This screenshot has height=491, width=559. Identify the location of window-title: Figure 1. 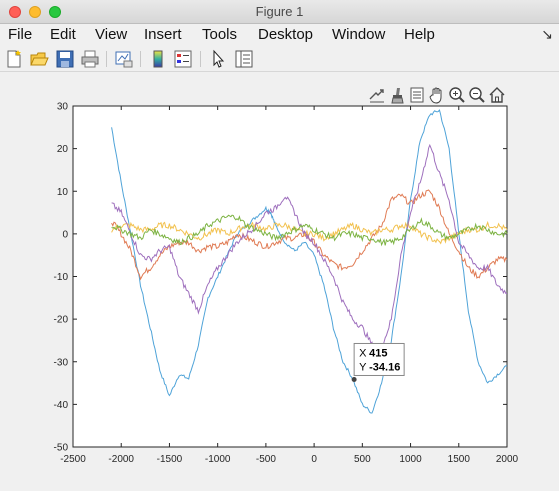
(279, 11).